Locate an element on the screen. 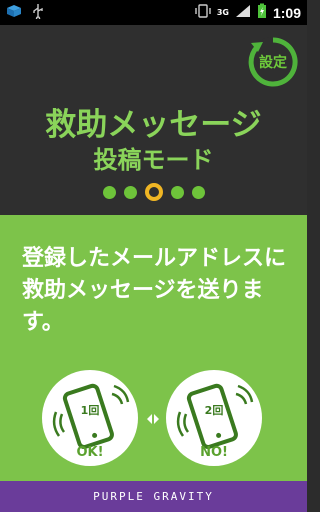 This screenshot has height=512, width=320. page-subtitle: 投稿モード is located at coordinates (153, 160).